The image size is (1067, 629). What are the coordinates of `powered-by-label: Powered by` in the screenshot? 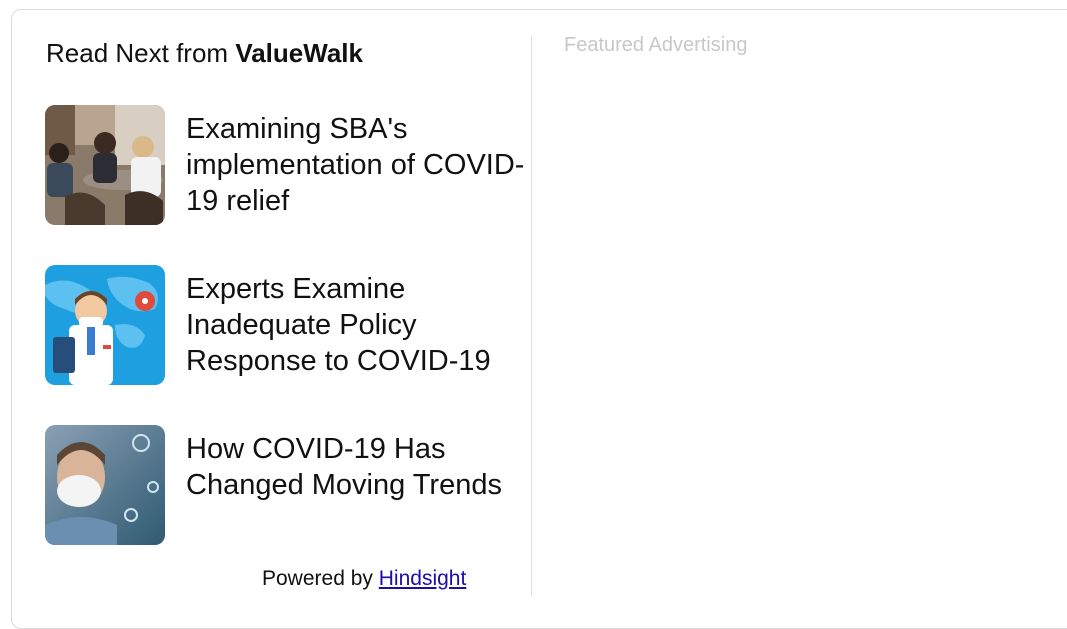 It's located at (317, 578).